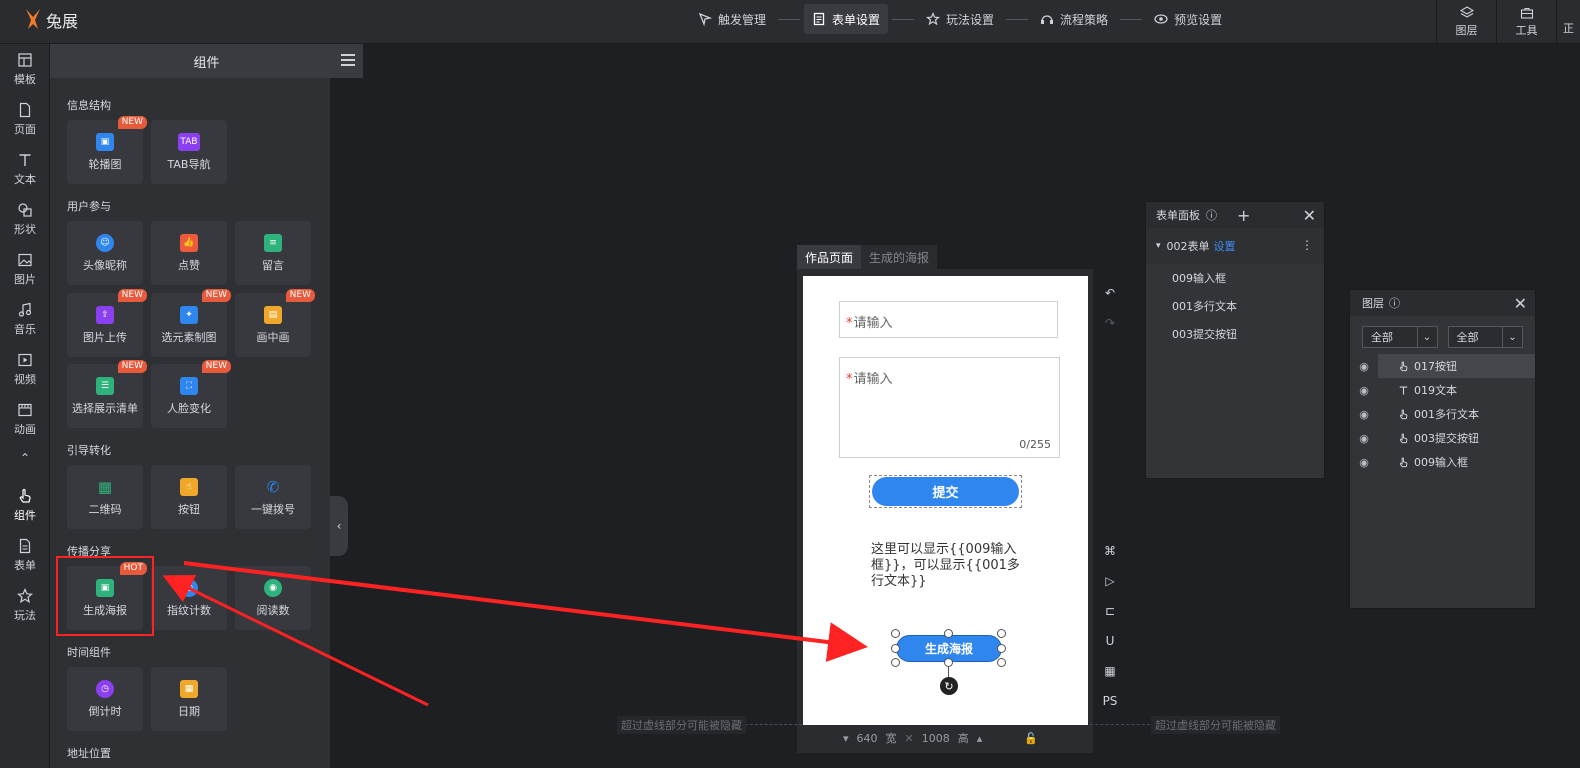  What do you see at coordinates (829, 257) in the screenshot?
I see `tab-work-page: 作品页面` at bounding box center [829, 257].